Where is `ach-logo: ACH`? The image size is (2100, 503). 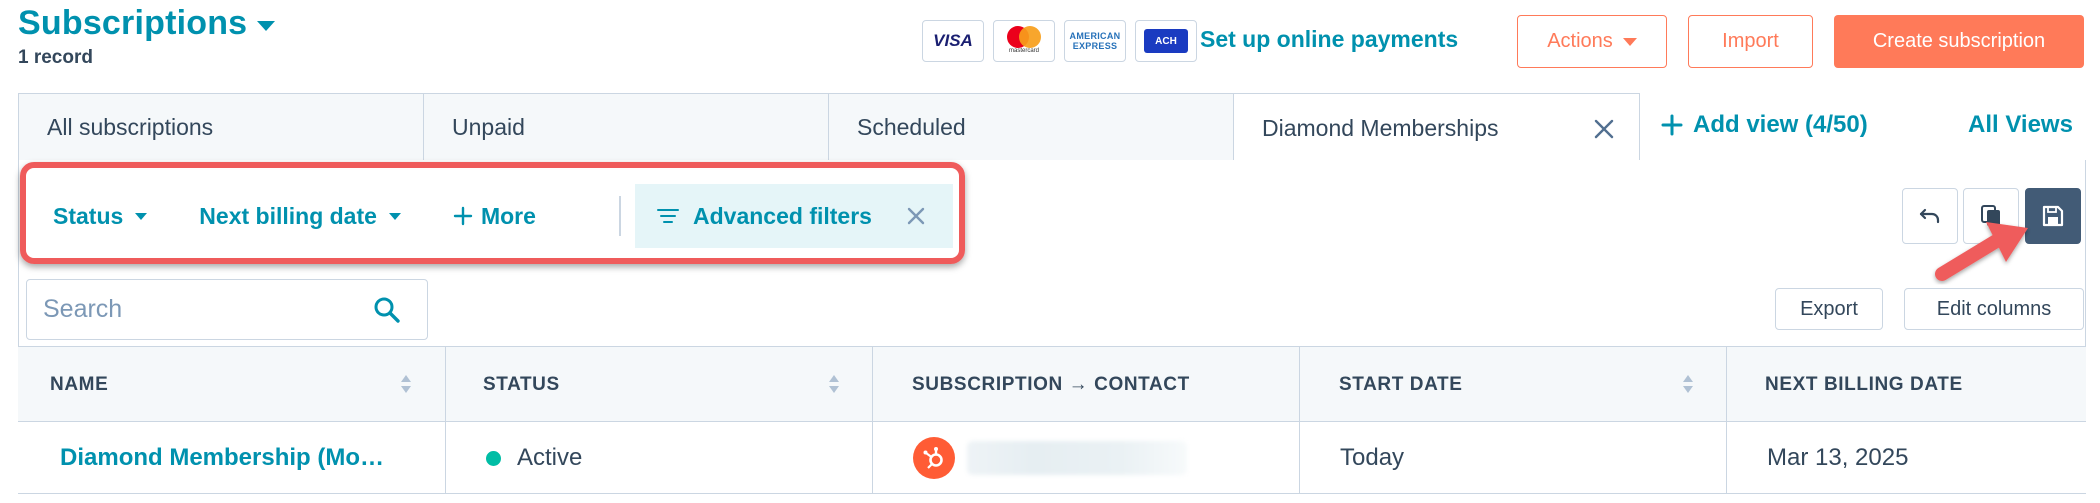
ach-logo: ACH is located at coordinates (1166, 41).